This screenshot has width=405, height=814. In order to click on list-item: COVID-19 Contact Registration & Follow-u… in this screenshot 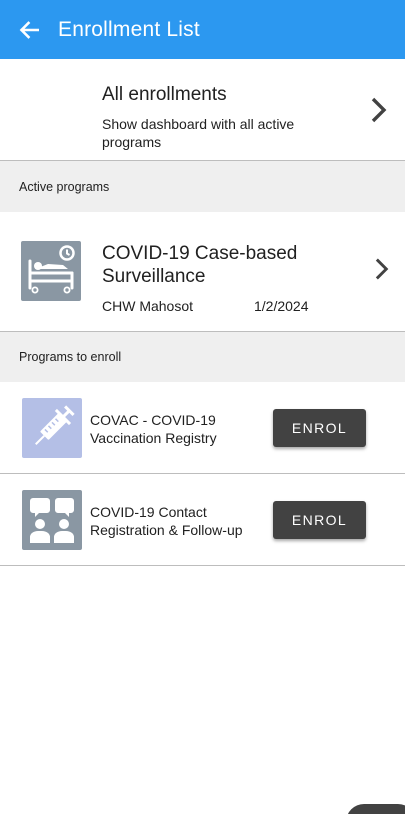, I will do `click(202, 520)`.